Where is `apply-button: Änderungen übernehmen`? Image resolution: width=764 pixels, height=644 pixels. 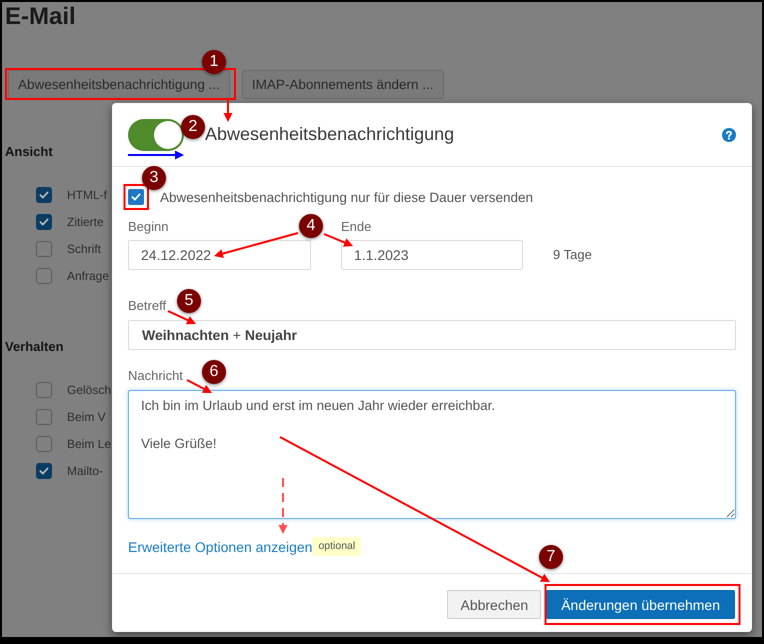 apply-button: Änderungen übernehmen is located at coordinates (640, 604).